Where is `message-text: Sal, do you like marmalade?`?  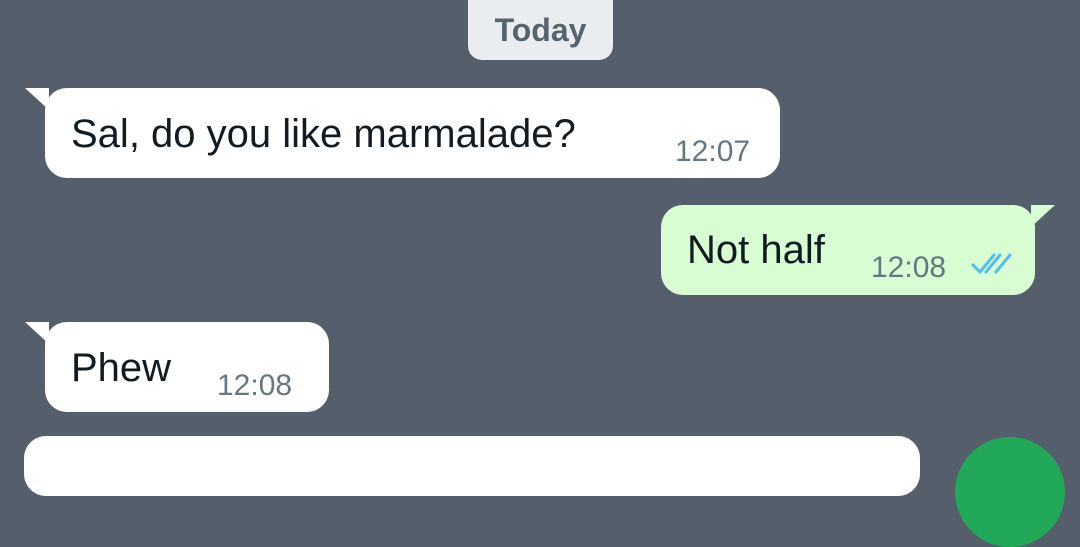
message-text: Sal, do you like marmalade? is located at coordinates (323, 134).